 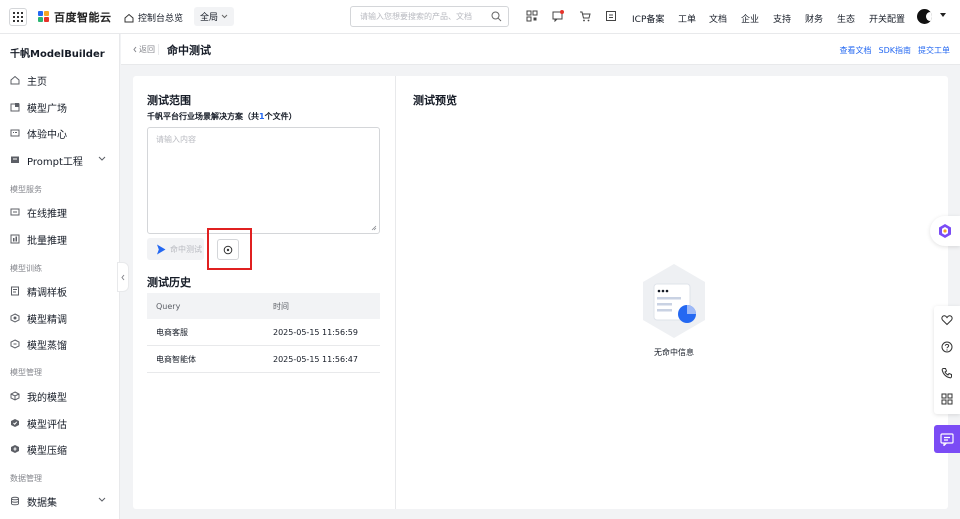 I want to click on knowledge-base-label: 千帆平台行业场景解决方案（共1个文件）, so click(x=222, y=116).